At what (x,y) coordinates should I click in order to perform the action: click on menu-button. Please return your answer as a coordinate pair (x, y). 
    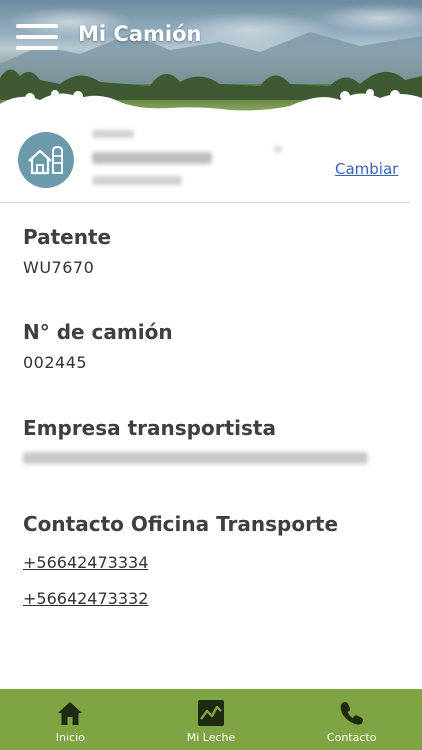
    Looking at the image, I should click on (37, 37).